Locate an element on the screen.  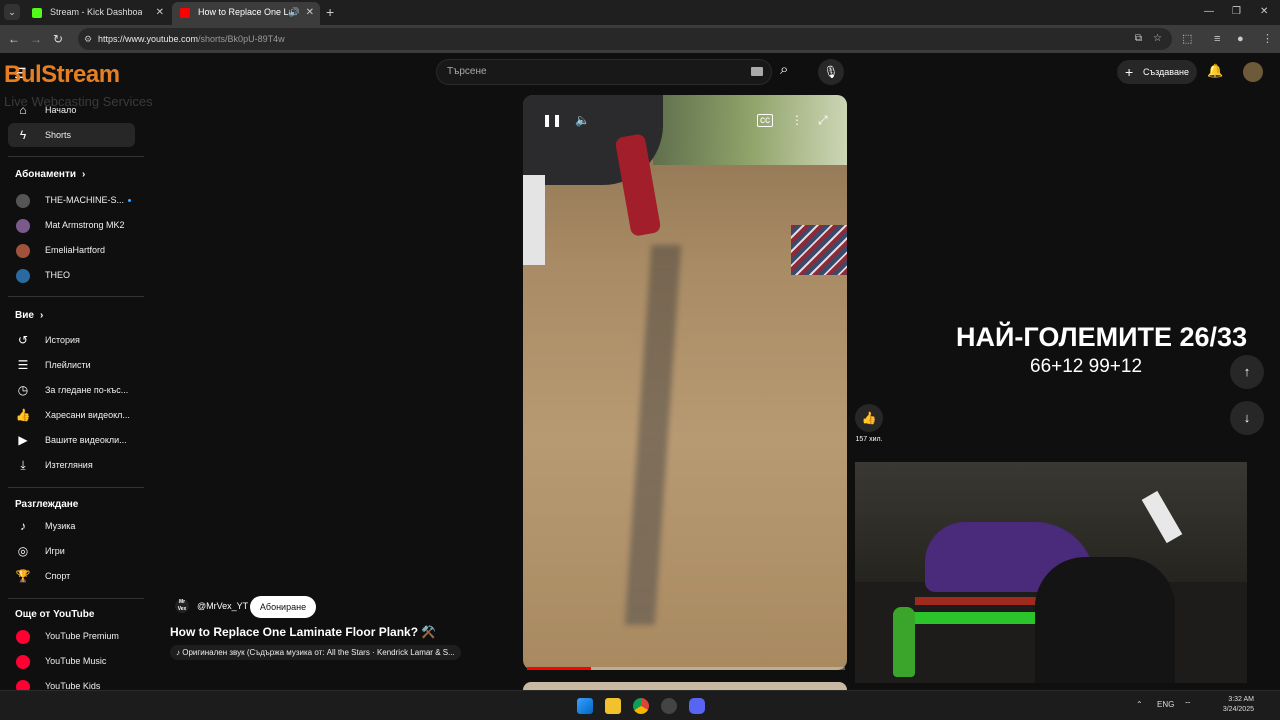
more-options-icon: ⋮ is located at coordinates (797, 120).